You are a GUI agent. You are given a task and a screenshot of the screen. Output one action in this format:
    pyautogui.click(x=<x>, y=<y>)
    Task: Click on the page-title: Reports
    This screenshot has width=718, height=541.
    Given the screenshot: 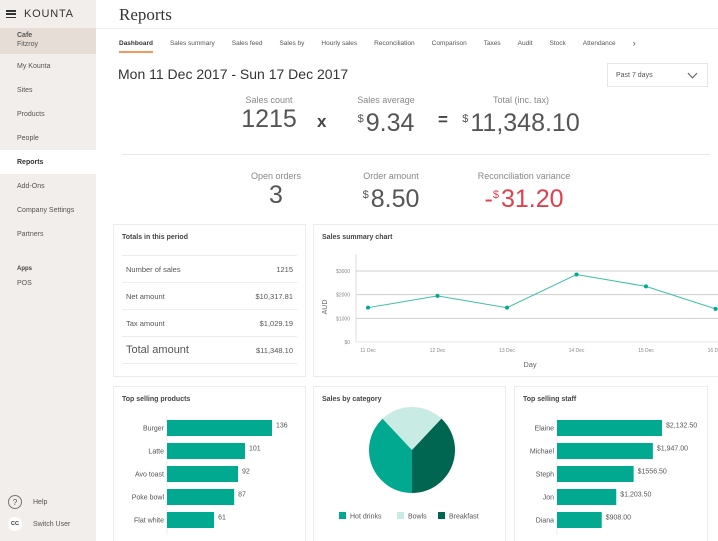 What is the action you would take?
    pyautogui.click(x=145, y=14)
    